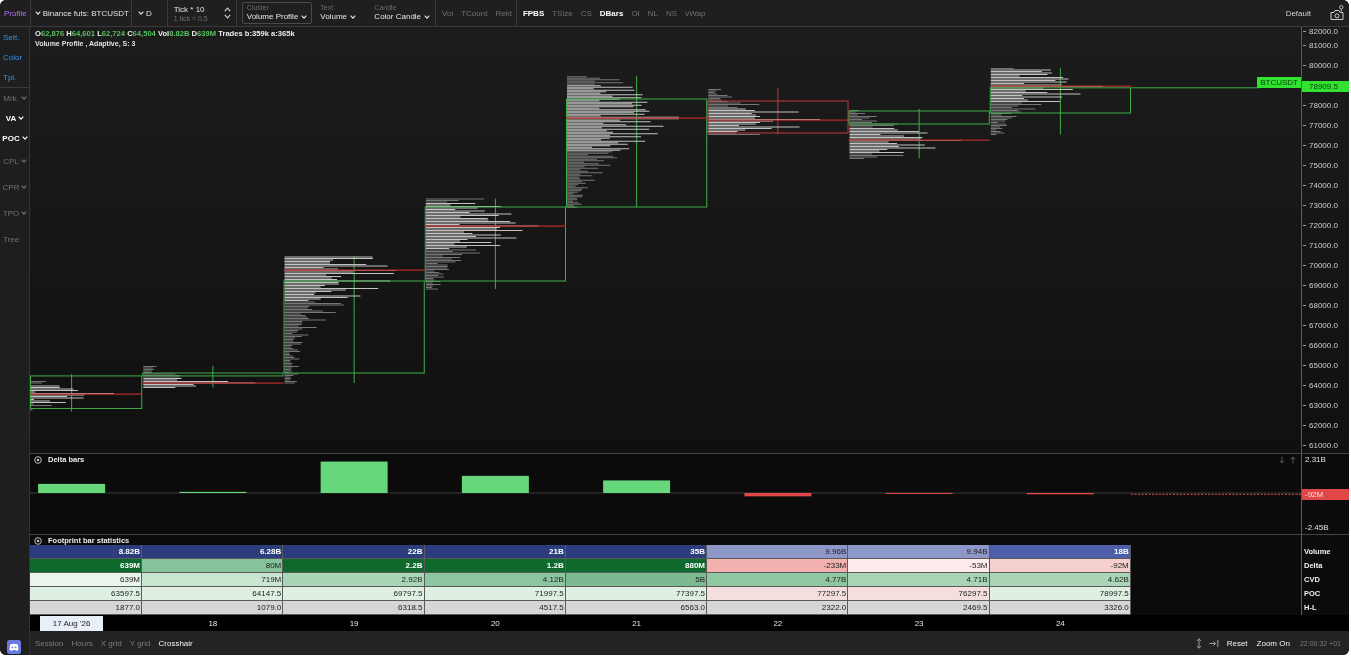 The image size is (1351, 657). Describe the element at coordinates (1337, 13) in the screenshot. I see `screenshot-button` at that location.